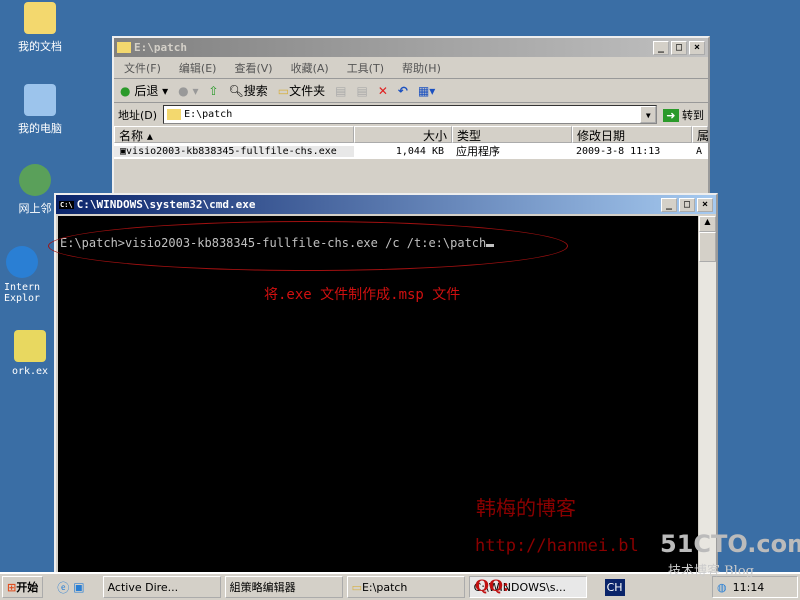 This screenshot has width=800, height=600. Describe the element at coordinates (711, 571) in the screenshot. I see `watermark-logo-sub: 技术博客 Blog` at that location.